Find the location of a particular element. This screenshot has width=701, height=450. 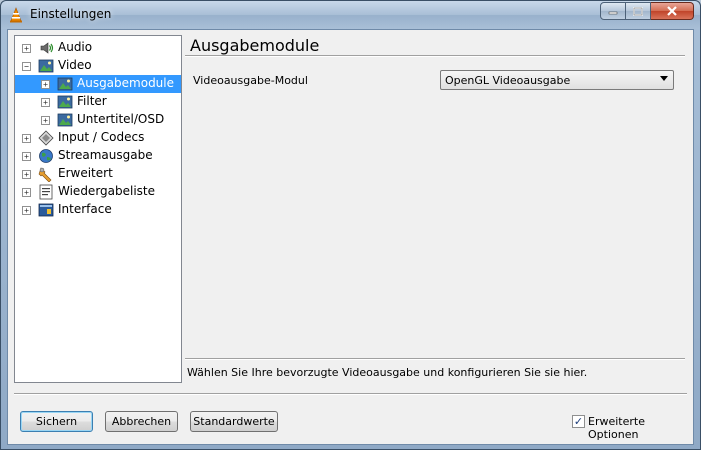

tree-item-label: Erweitert is located at coordinates (85, 173).